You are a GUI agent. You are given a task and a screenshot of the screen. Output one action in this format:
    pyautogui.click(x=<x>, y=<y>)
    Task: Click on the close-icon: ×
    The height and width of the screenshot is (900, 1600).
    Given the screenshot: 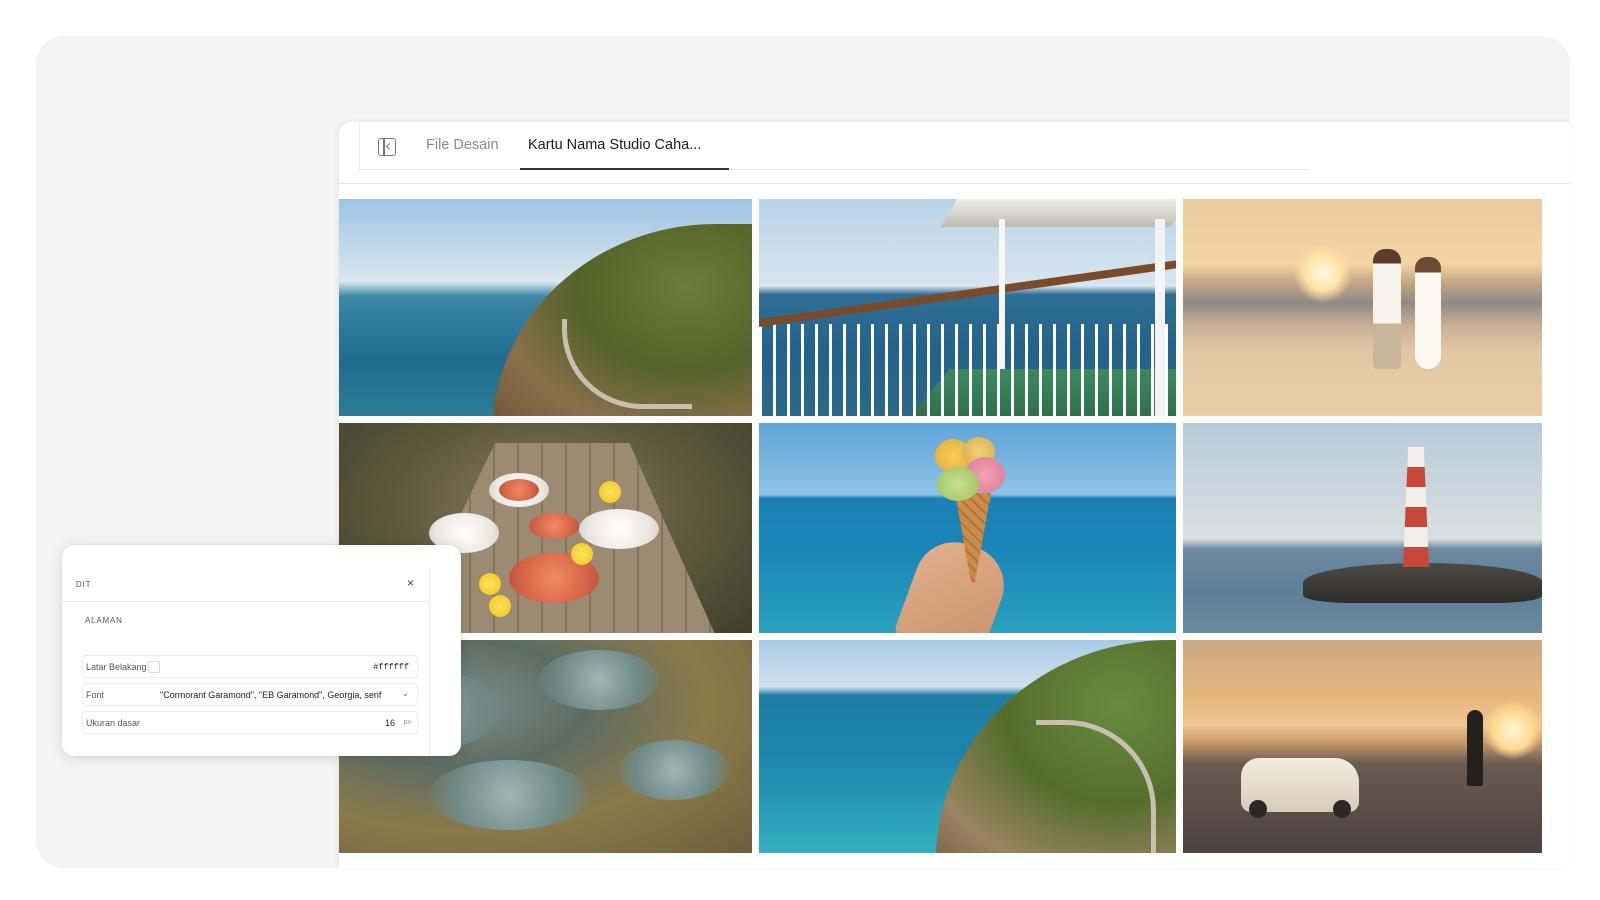 What is the action you would take?
    pyautogui.click(x=410, y=583)
    